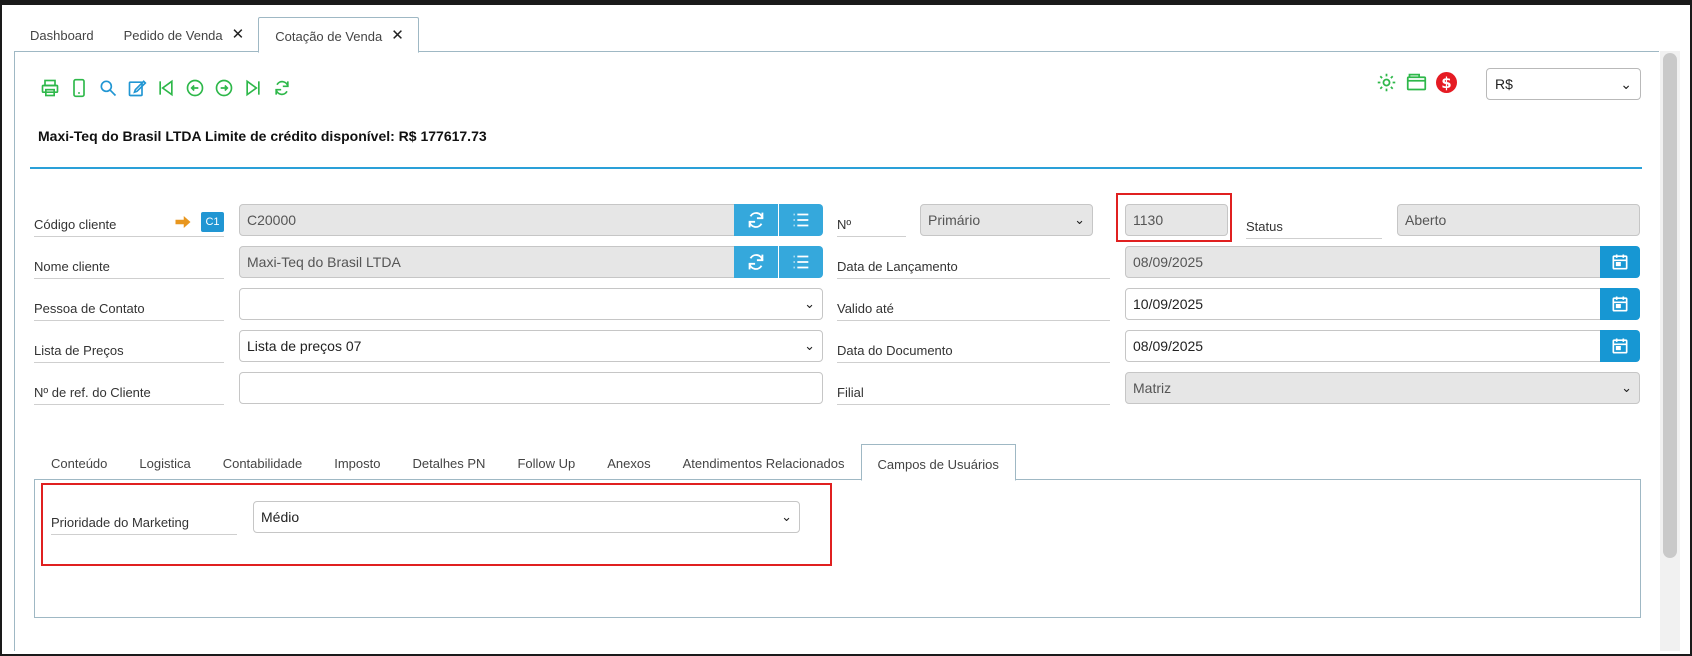 This screenshot has height=656, width=1692. What do you see at coordinates (436, 524) in the screenshot?
I see `highlight-user-fields` at bounding box center [436, 524].